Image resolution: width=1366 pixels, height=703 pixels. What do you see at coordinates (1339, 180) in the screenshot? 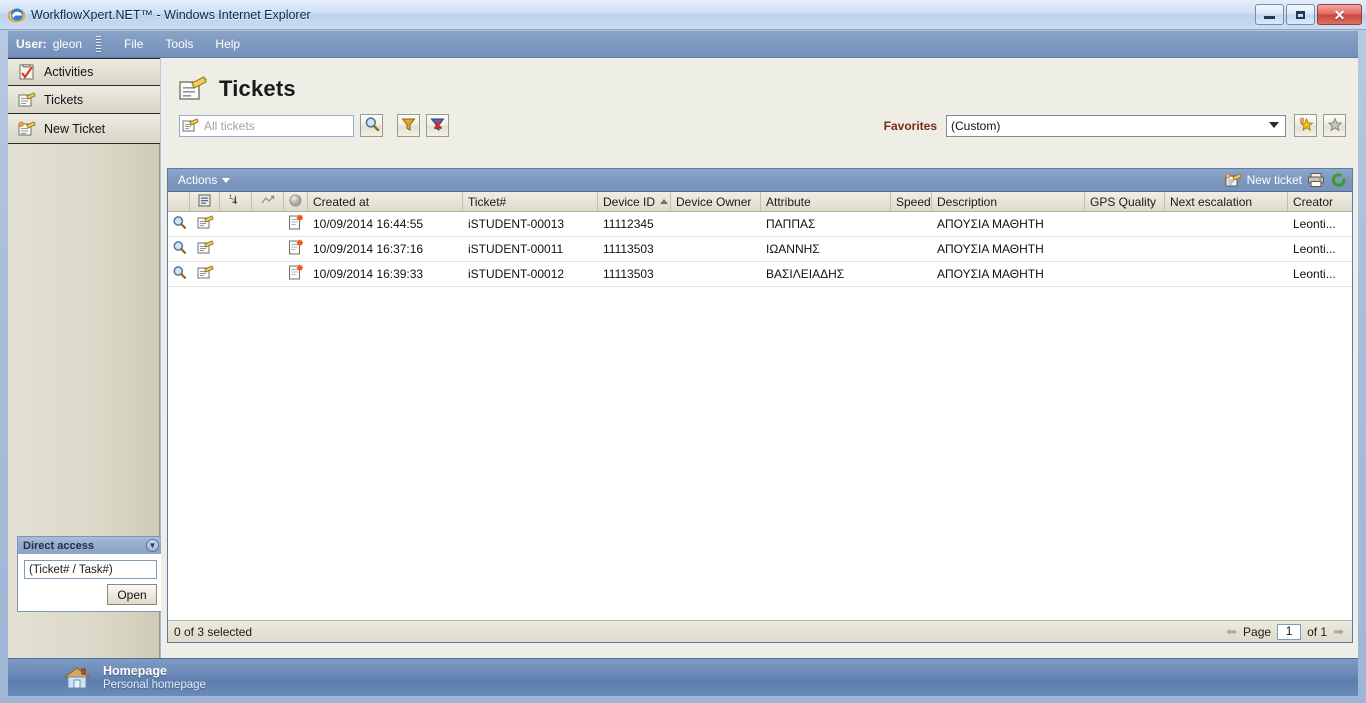
I see `refresh-icon` at bounding box center [1339, 180].